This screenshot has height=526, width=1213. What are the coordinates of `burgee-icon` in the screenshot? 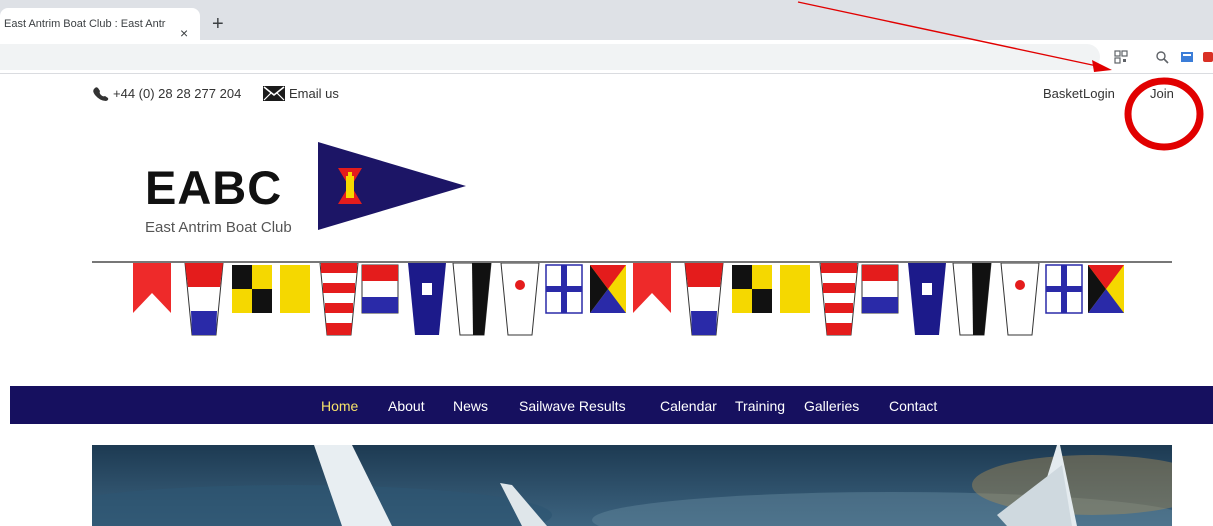 It's located at (392, 186).